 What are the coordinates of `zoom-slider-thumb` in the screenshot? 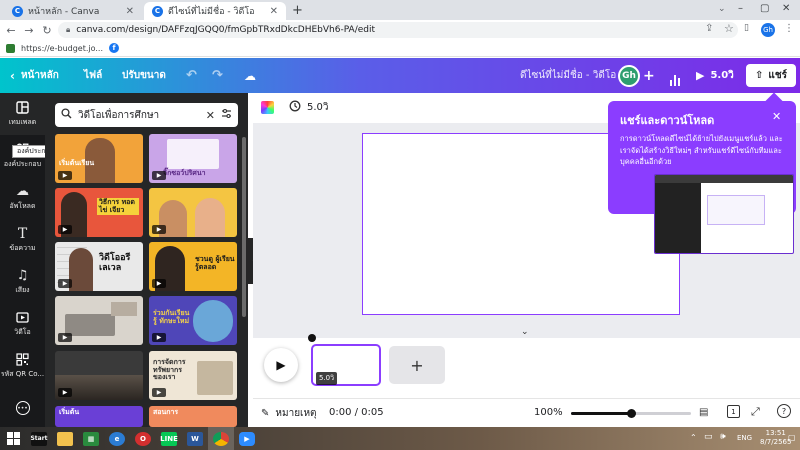 It's located at (631, 413).